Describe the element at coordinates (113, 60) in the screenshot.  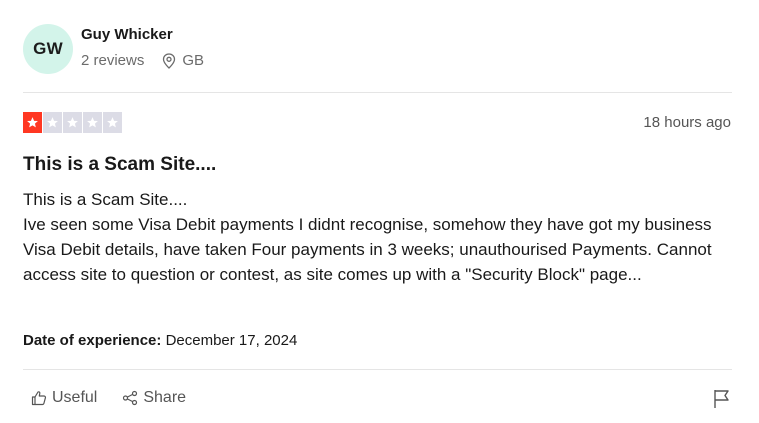
I see `review-count: 2 reviews` at that location.